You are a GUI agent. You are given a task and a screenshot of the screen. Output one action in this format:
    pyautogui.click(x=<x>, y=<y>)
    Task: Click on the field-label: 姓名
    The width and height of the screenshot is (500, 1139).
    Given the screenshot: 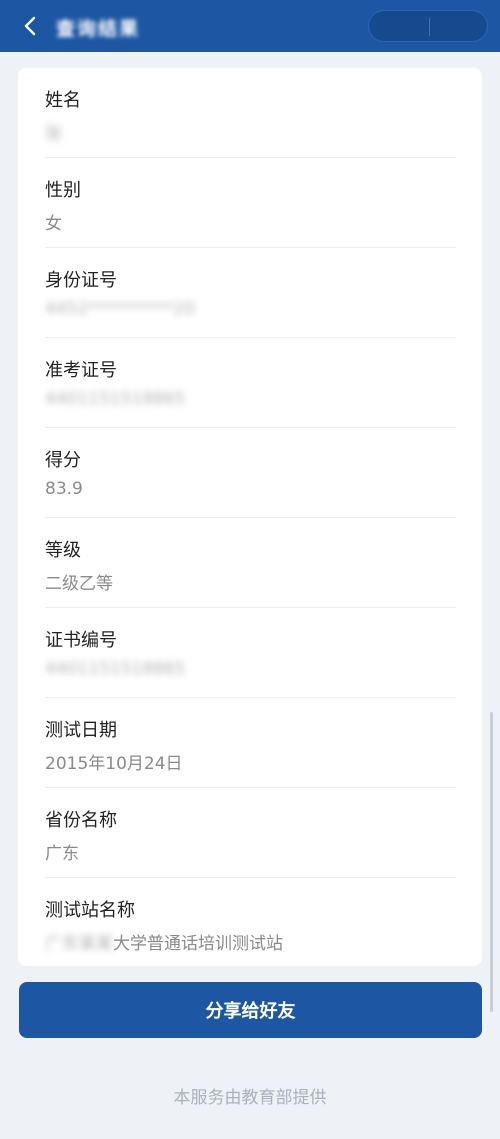 What is the action you would take?
    pyautogui.click(x=63, y=100)
    